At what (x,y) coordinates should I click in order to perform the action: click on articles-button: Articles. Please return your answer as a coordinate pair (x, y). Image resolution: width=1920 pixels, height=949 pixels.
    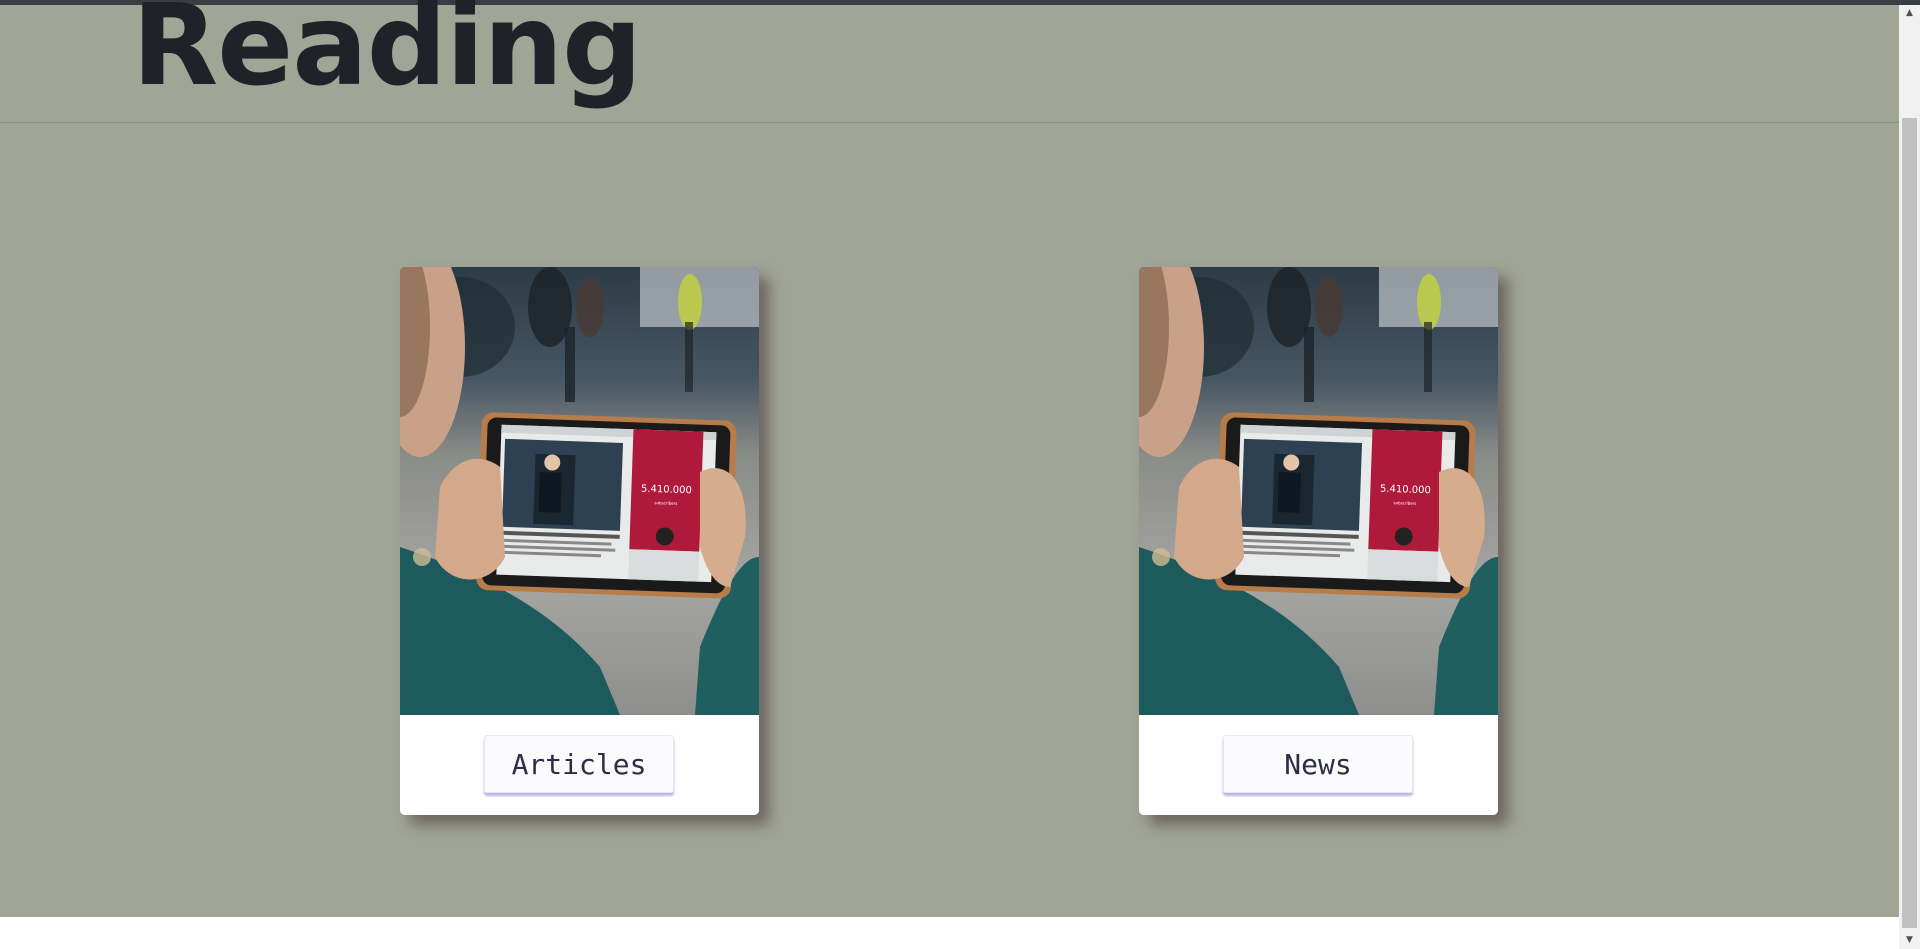
    Looking at the image, I should click on (579, 764).